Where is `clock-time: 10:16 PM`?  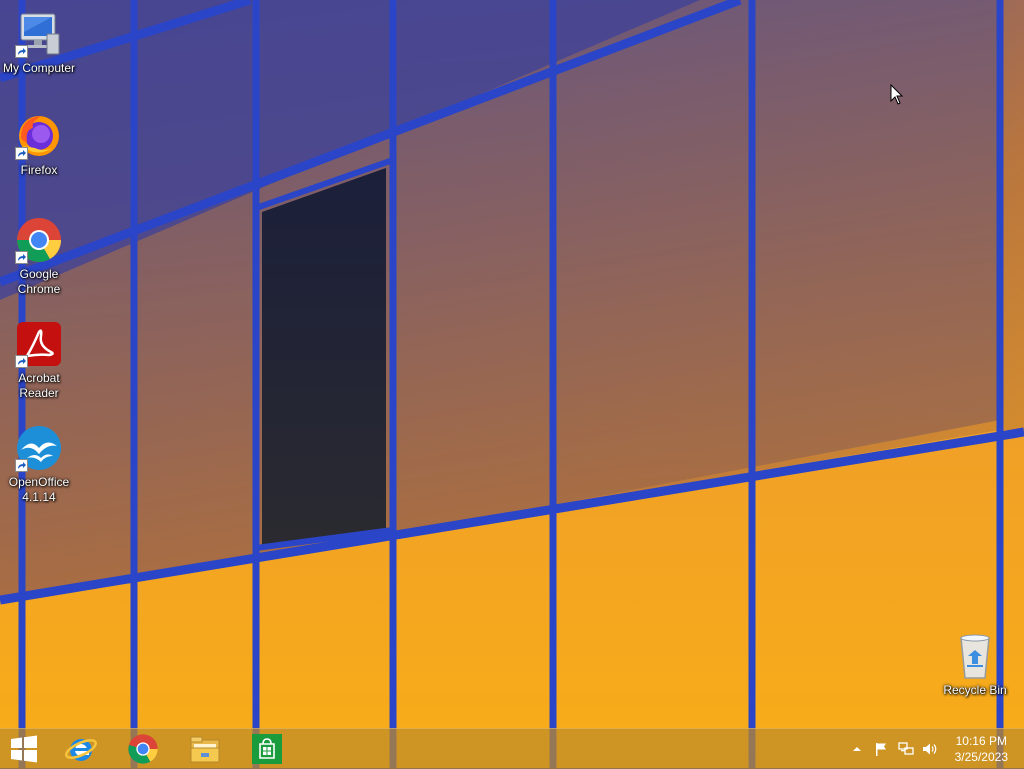
clock-time: 10:16 PM is located at coordinates (981, 741).